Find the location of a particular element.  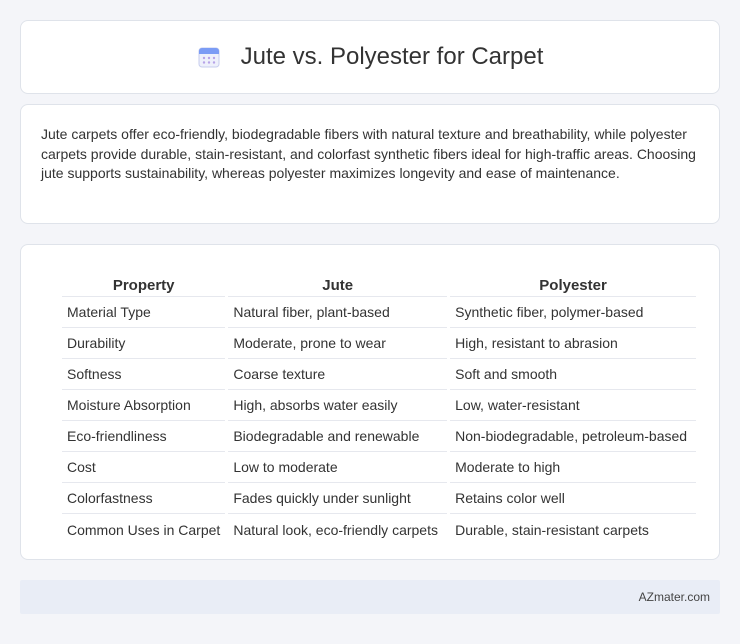

cell-polyester: Synthetic fiber, polymer-based is located at coordinates (573, 312).